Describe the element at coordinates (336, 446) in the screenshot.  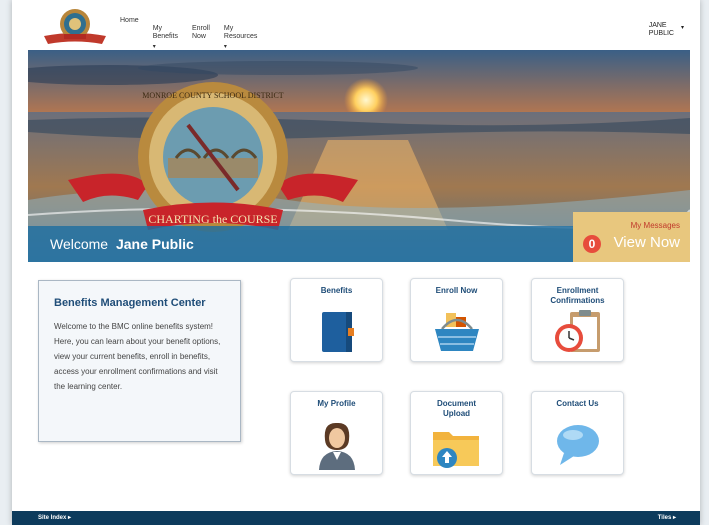
I see `user-profile-icon` at that location.